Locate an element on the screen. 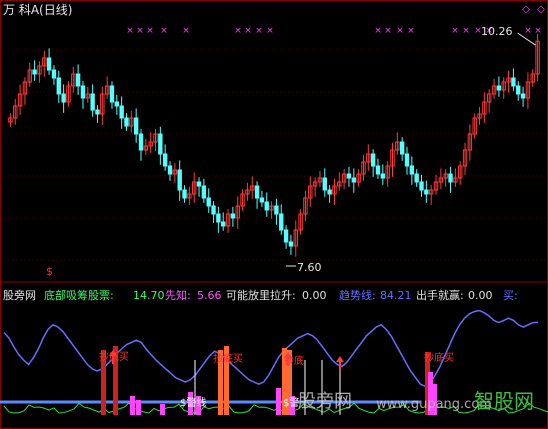 The image size is (548, 429). indicator-item-2-value: 0.00 is located at coordinates (314, 295).